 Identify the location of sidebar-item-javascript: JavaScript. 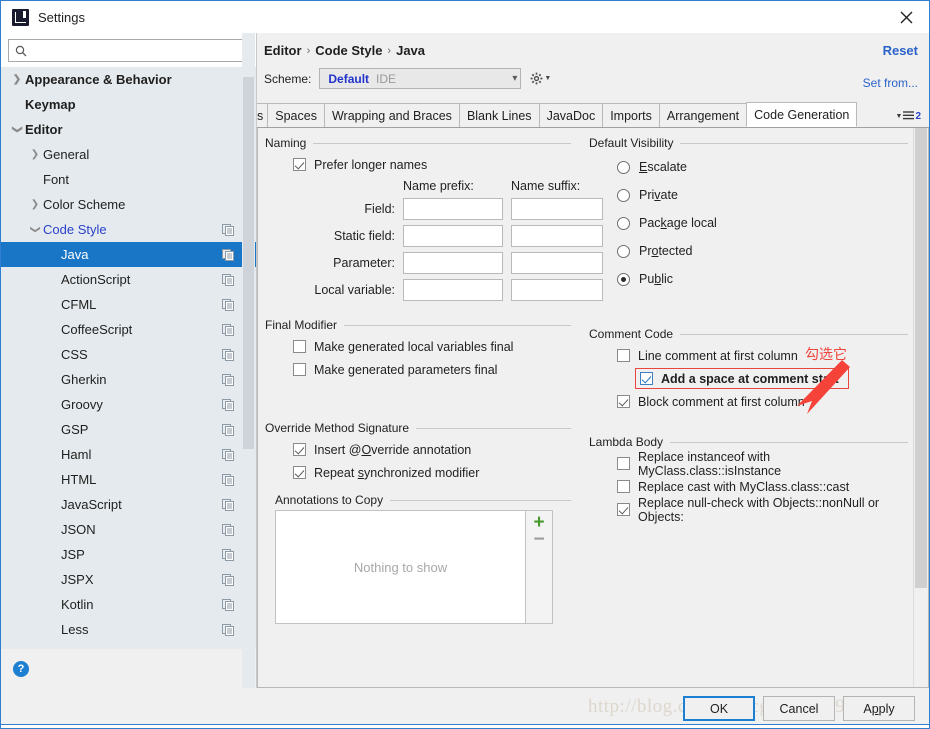
(128, 504).